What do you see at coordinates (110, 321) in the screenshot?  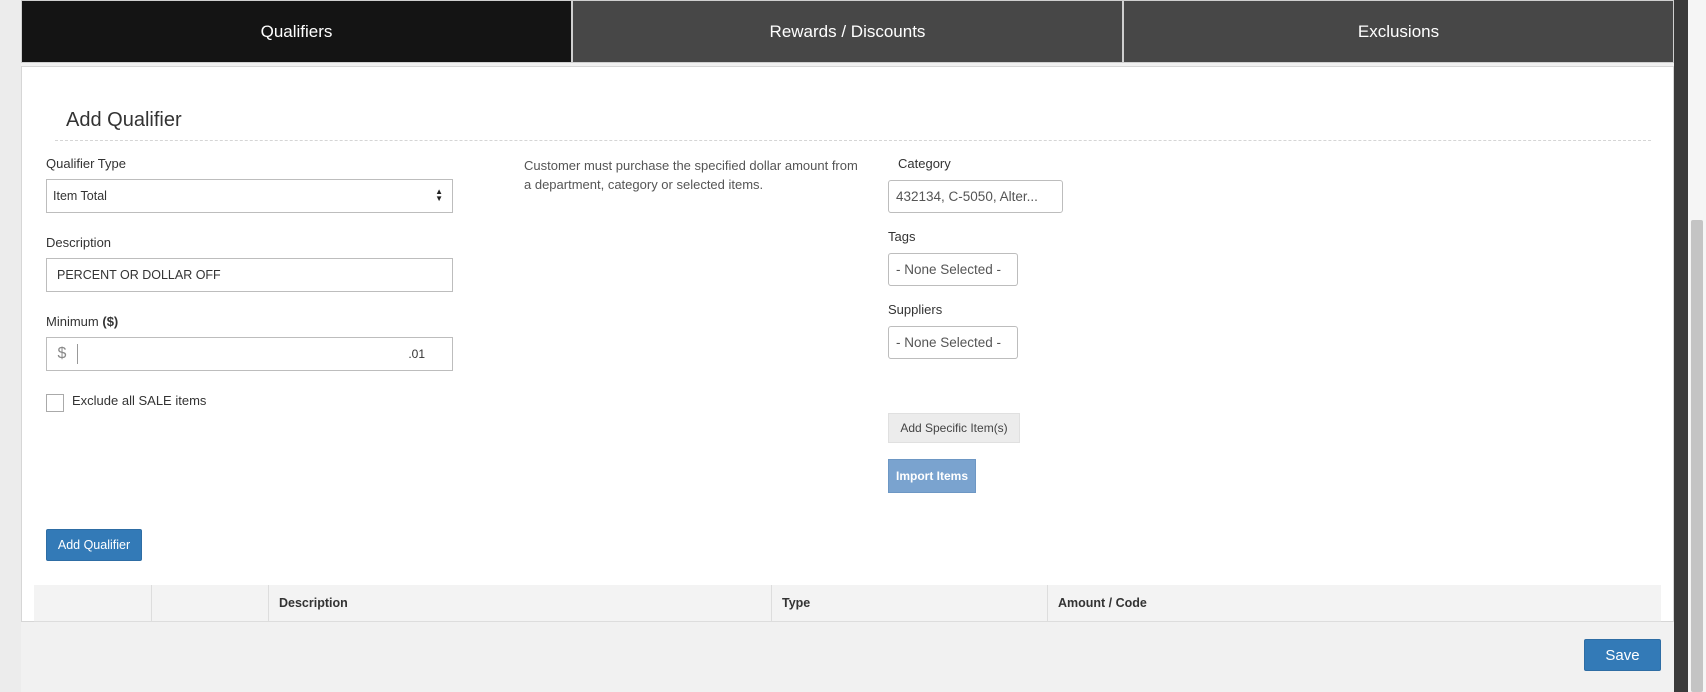 I see `minimum-unit: ($)` at bounding box center [110, 321].